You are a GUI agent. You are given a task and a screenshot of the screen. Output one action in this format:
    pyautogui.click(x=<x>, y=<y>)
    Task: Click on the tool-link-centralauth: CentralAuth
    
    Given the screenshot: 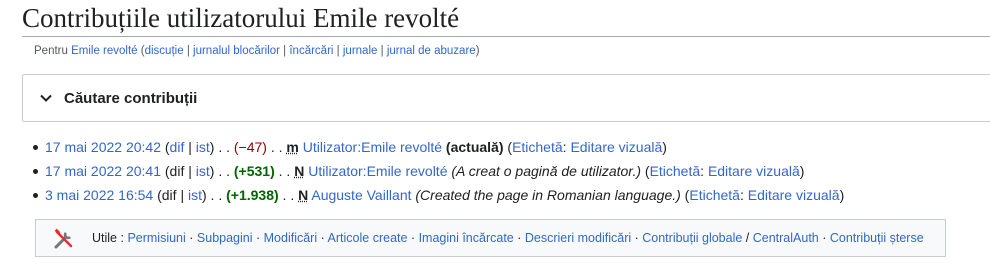 What is the action you would take?
    pyautogui.click(x=786, y=238)
    